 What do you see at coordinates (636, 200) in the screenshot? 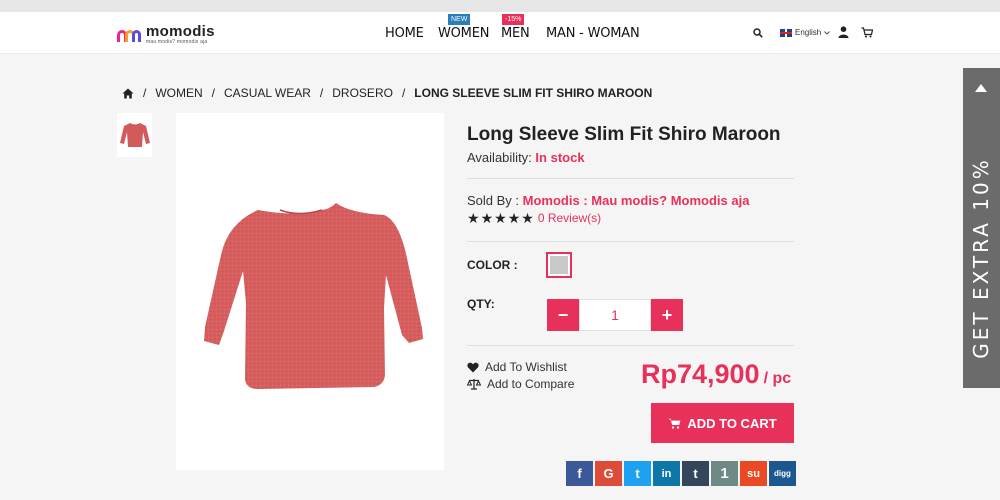
I see `seller-link: Momodis : Mau modis? Momodis aja` at bounding box center [636, 200].